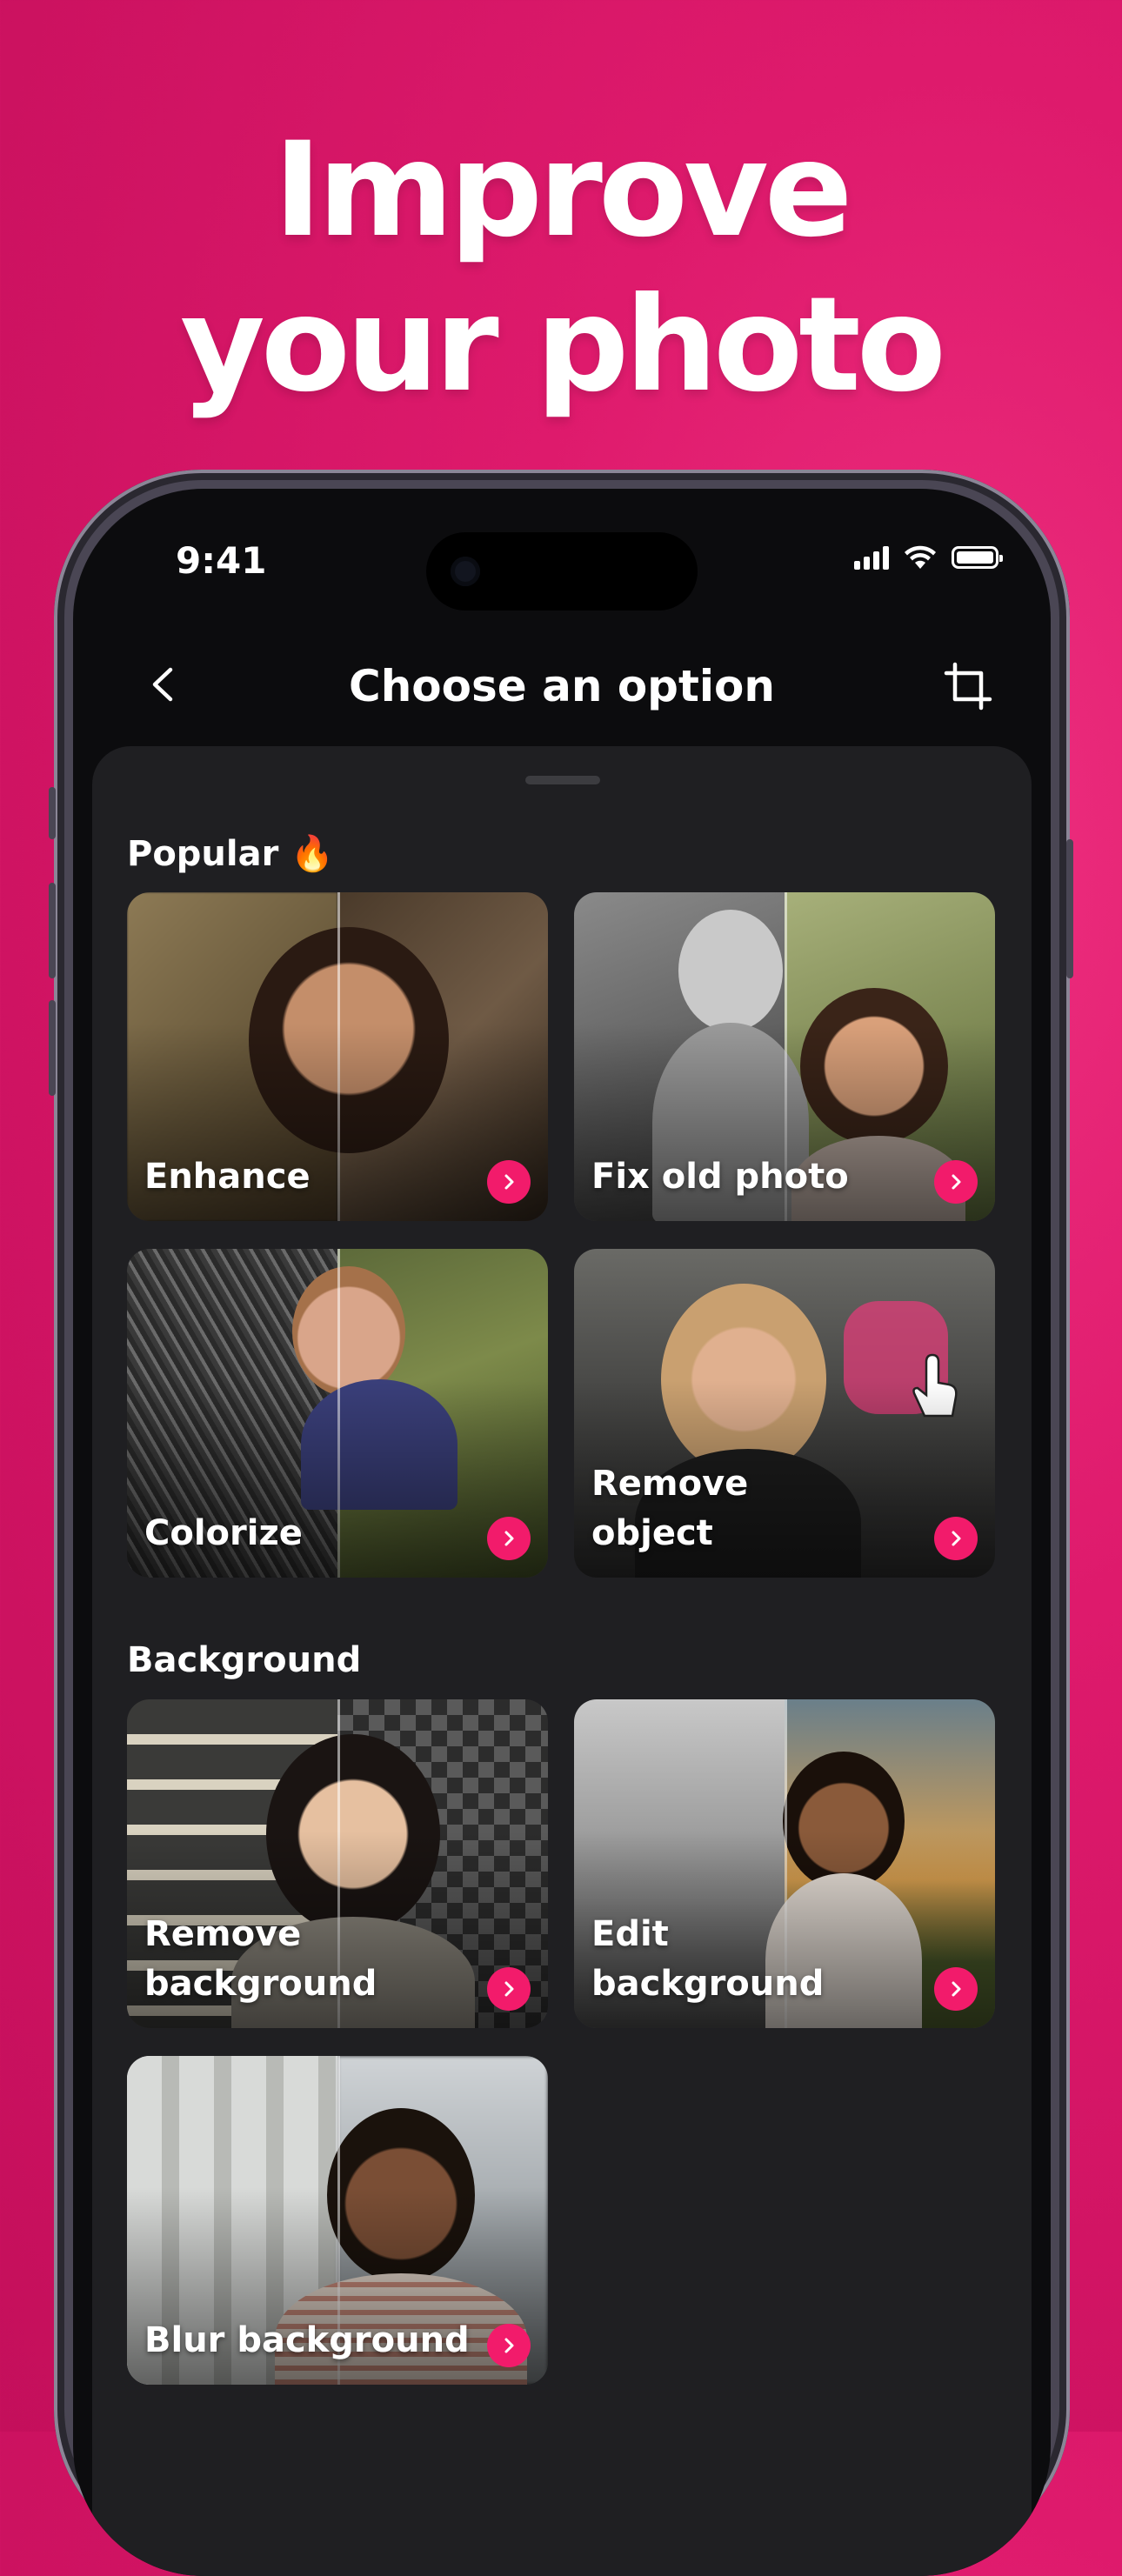 Image resolution: width=1122 pixels, height=2576 pixels. I want to click on section-title-popular: Popular 🔥, so click(231, 854).